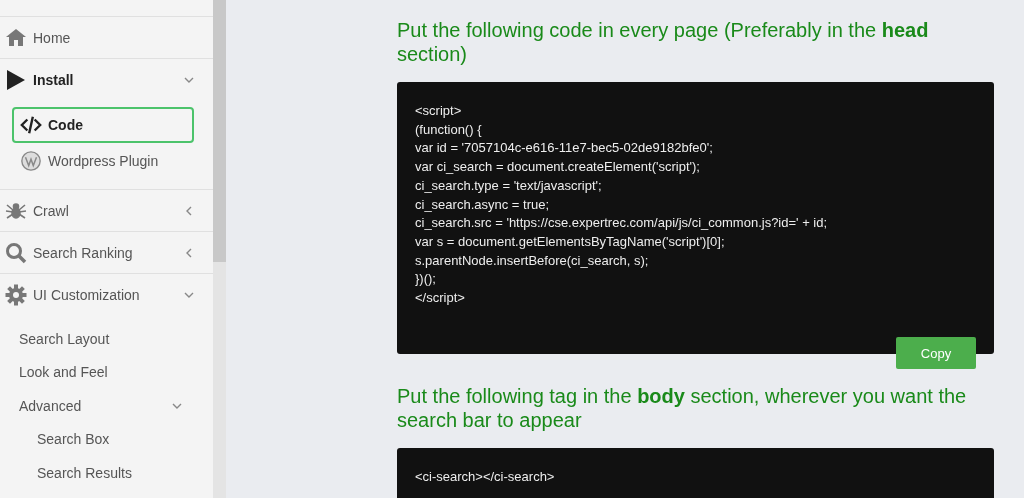 This screenshot has width=1024, height=498. Describe the element at coordinates (106, 406) in the screenshot. I see `sidebar-item: Advanced` at that location.